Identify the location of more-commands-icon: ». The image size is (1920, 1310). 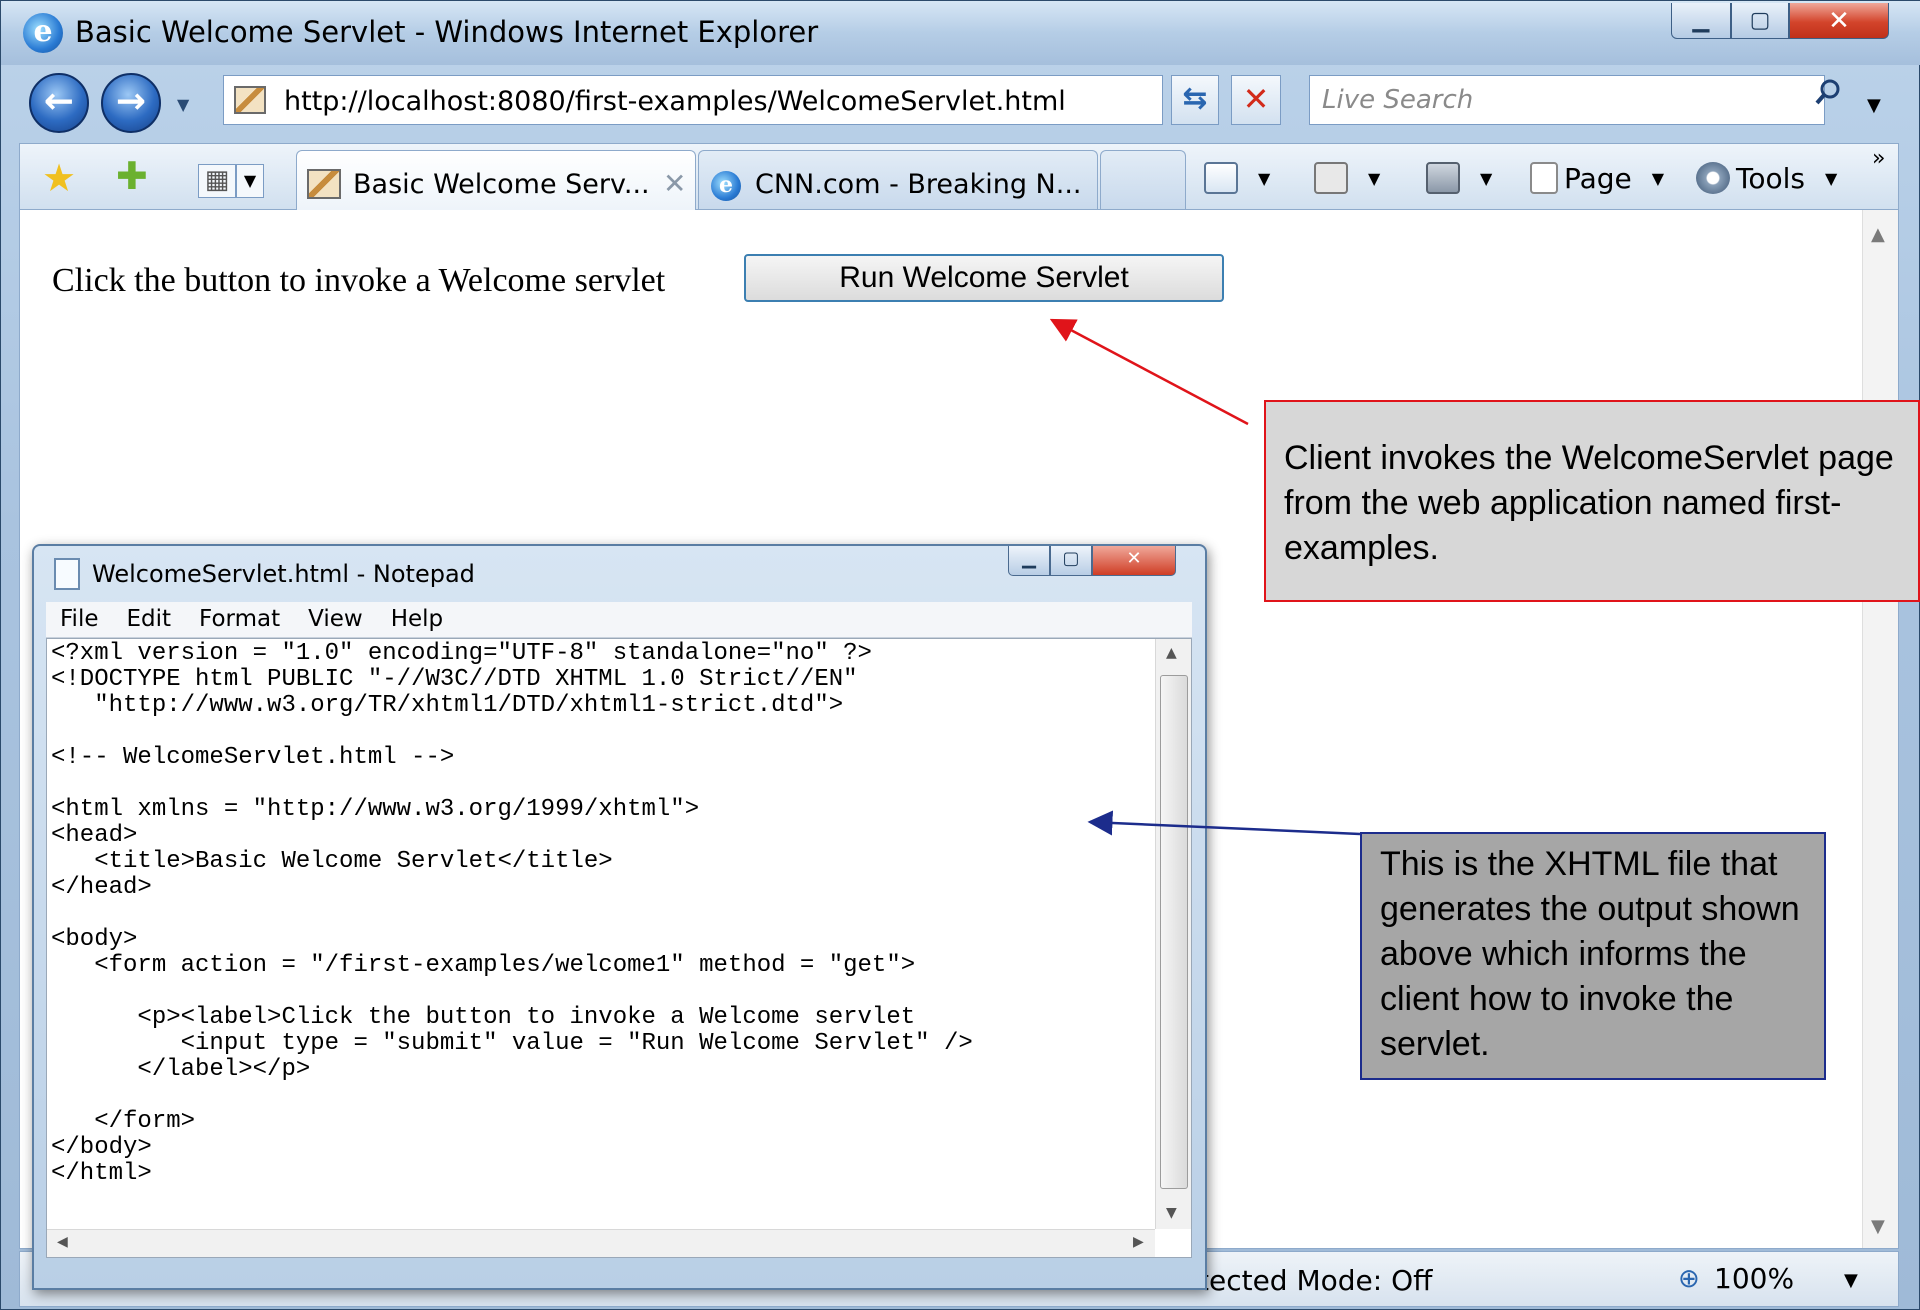
(1878, 158).